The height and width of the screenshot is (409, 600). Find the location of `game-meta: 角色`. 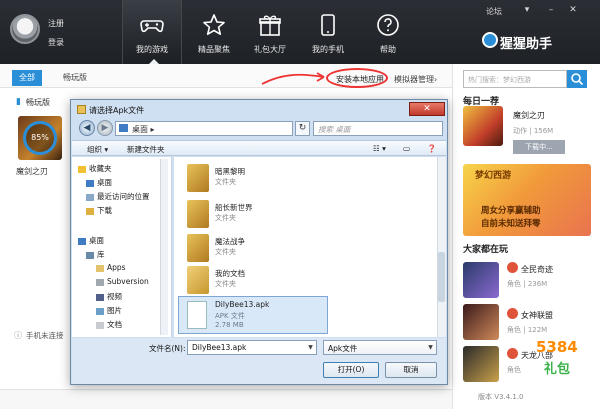

game-meta: 角色 is located at coordinates (514, 370).